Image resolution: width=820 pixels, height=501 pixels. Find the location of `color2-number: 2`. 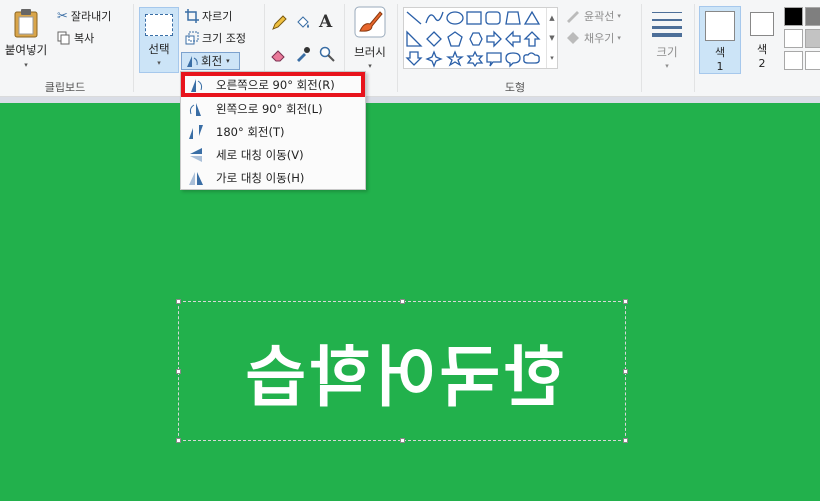

color2-number: 2 is located at coordinates (762, 63).